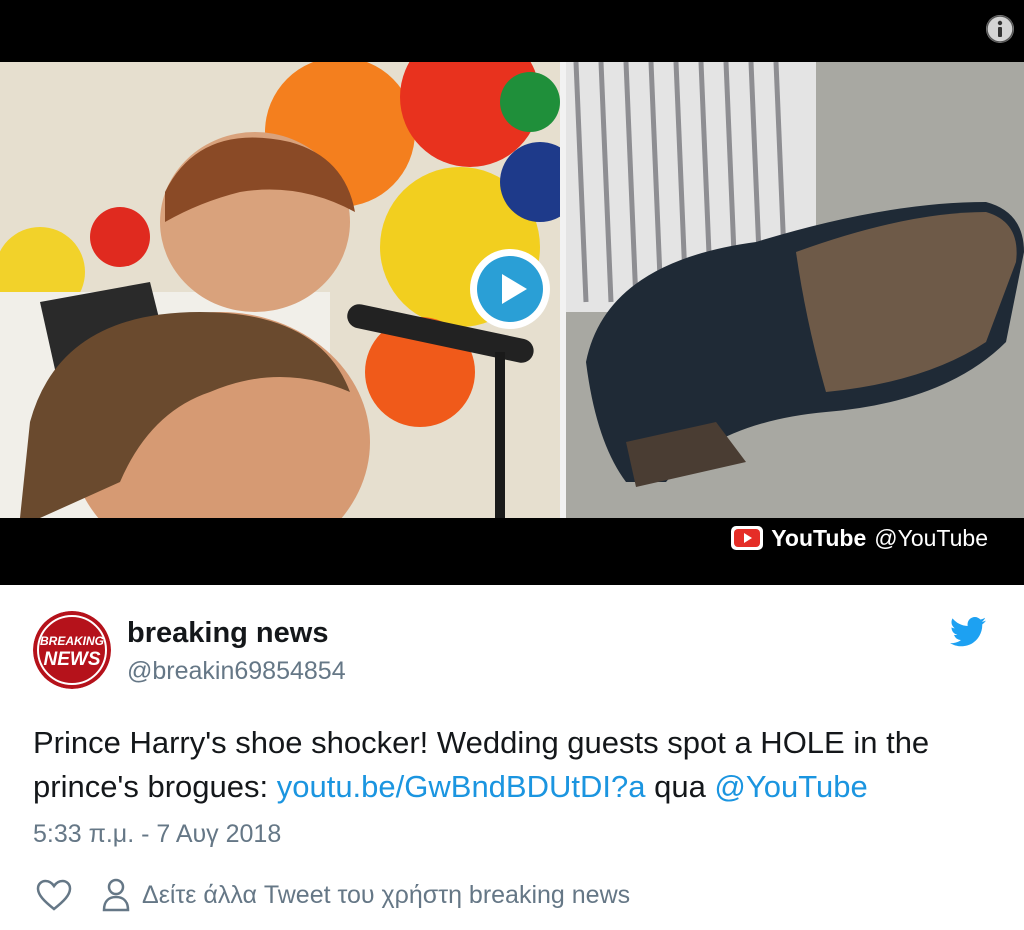  I want to click on svg-text: NEWS, so click(72, 659).